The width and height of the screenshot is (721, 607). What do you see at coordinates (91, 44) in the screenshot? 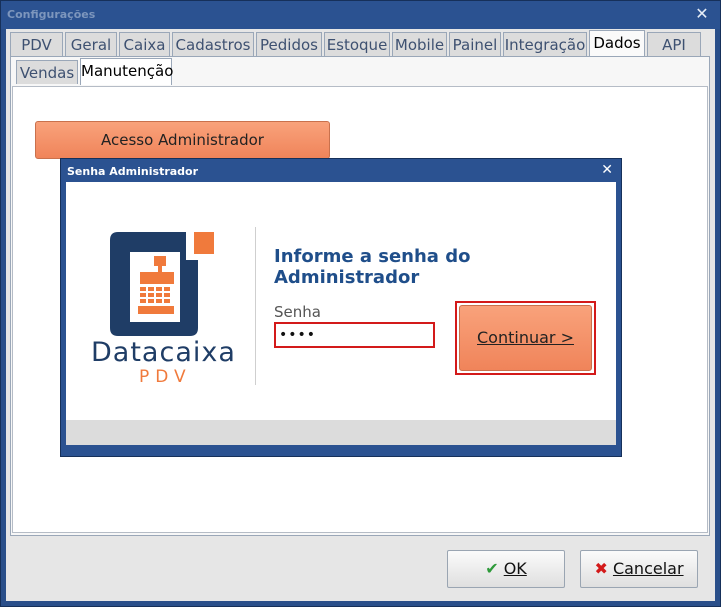
I see `tab-geral: Geral` at bounding box center [91, 44].